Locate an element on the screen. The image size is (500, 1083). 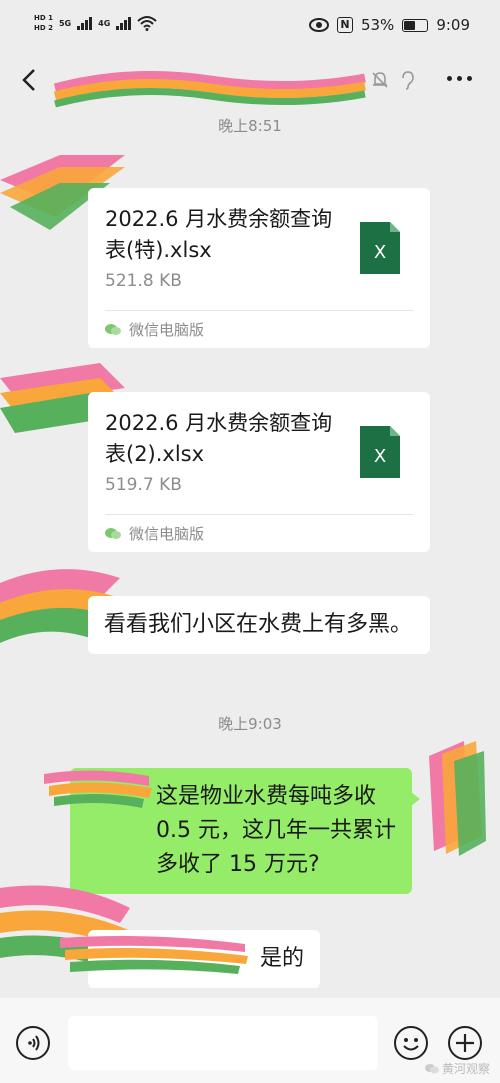
sim2-label: HD 2 is located at coordinates (43, 28).